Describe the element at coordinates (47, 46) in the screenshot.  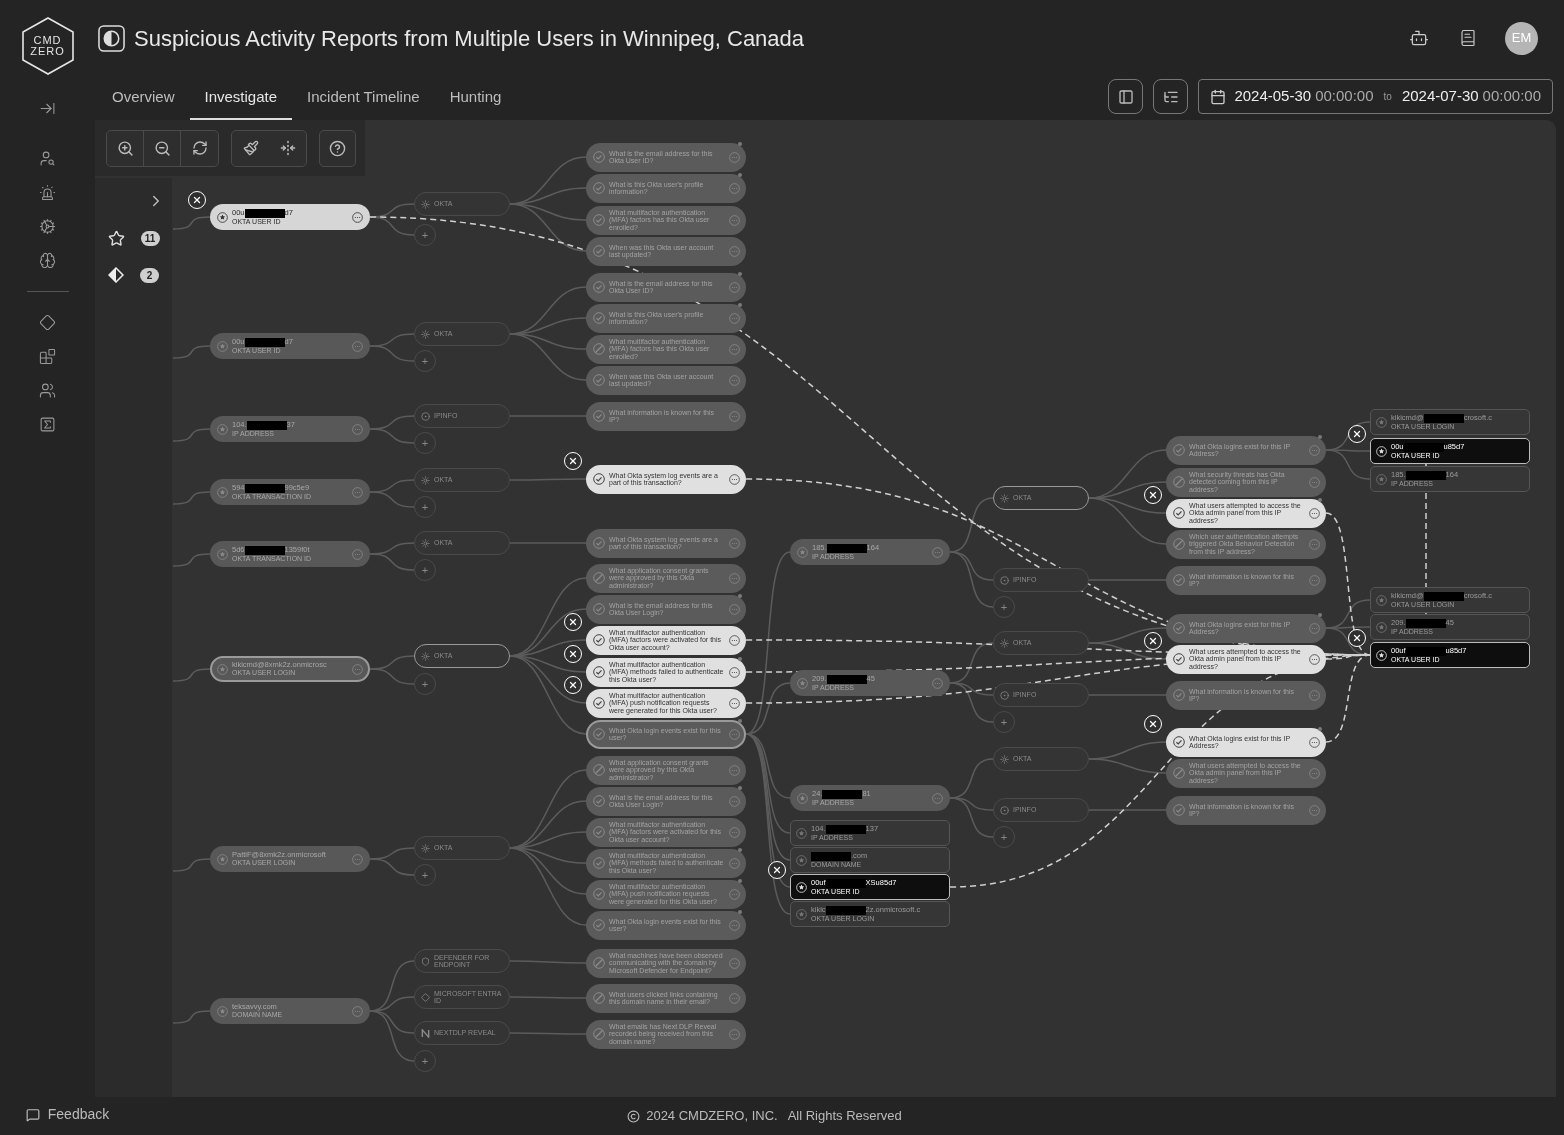
I see `logo: CMD ZERO` at that location.